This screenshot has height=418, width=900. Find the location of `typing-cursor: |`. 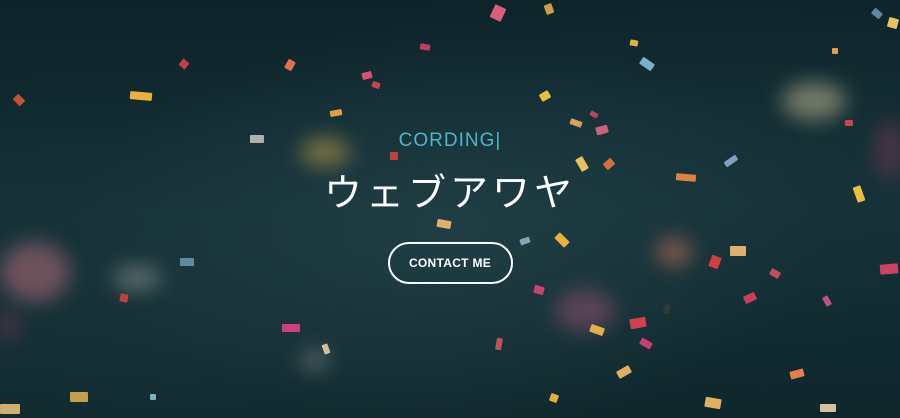

typing-cursor: | is located at coordinates (498, 140).